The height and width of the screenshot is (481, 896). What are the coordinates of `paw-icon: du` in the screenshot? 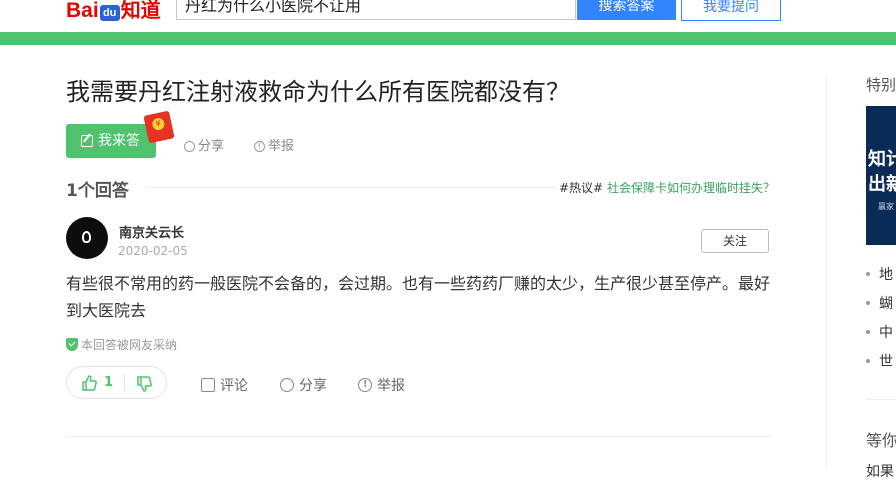 It's located at (109, 13).